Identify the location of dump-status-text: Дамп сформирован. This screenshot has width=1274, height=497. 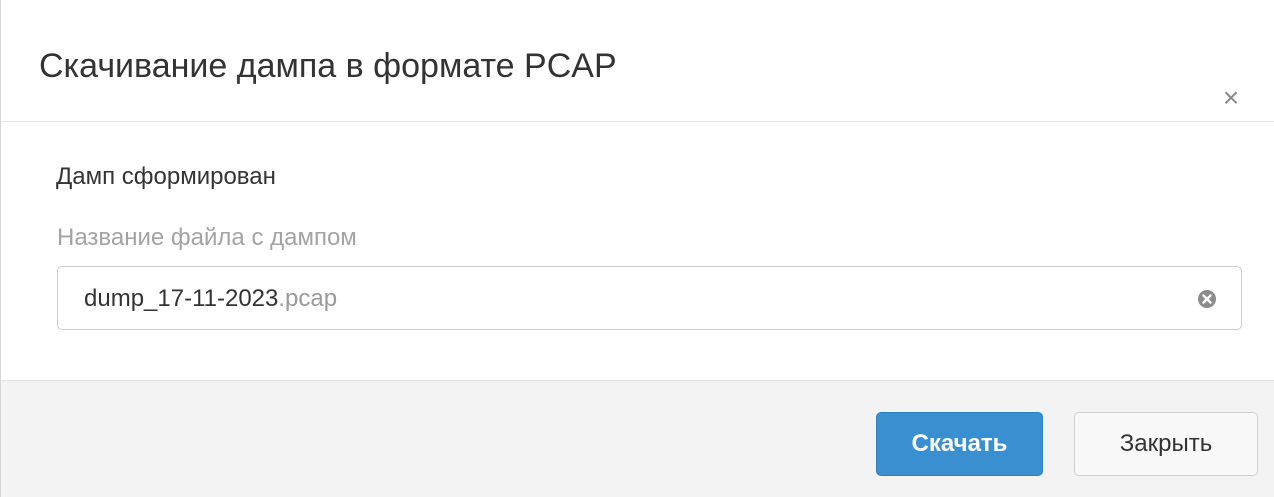
(166, 176).